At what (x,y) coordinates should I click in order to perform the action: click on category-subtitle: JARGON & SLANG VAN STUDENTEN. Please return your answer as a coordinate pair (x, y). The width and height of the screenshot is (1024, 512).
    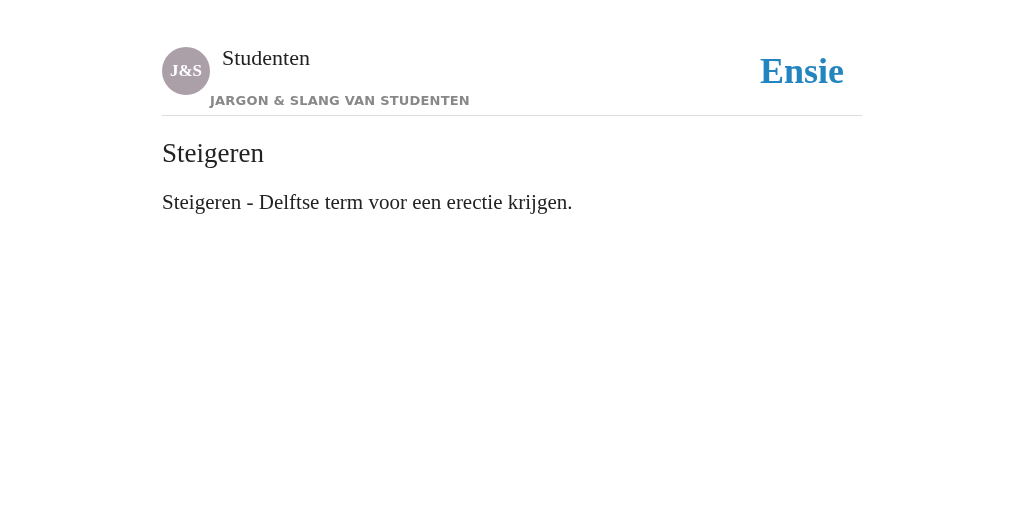
    Looking at the image, I should click on (340, 101).